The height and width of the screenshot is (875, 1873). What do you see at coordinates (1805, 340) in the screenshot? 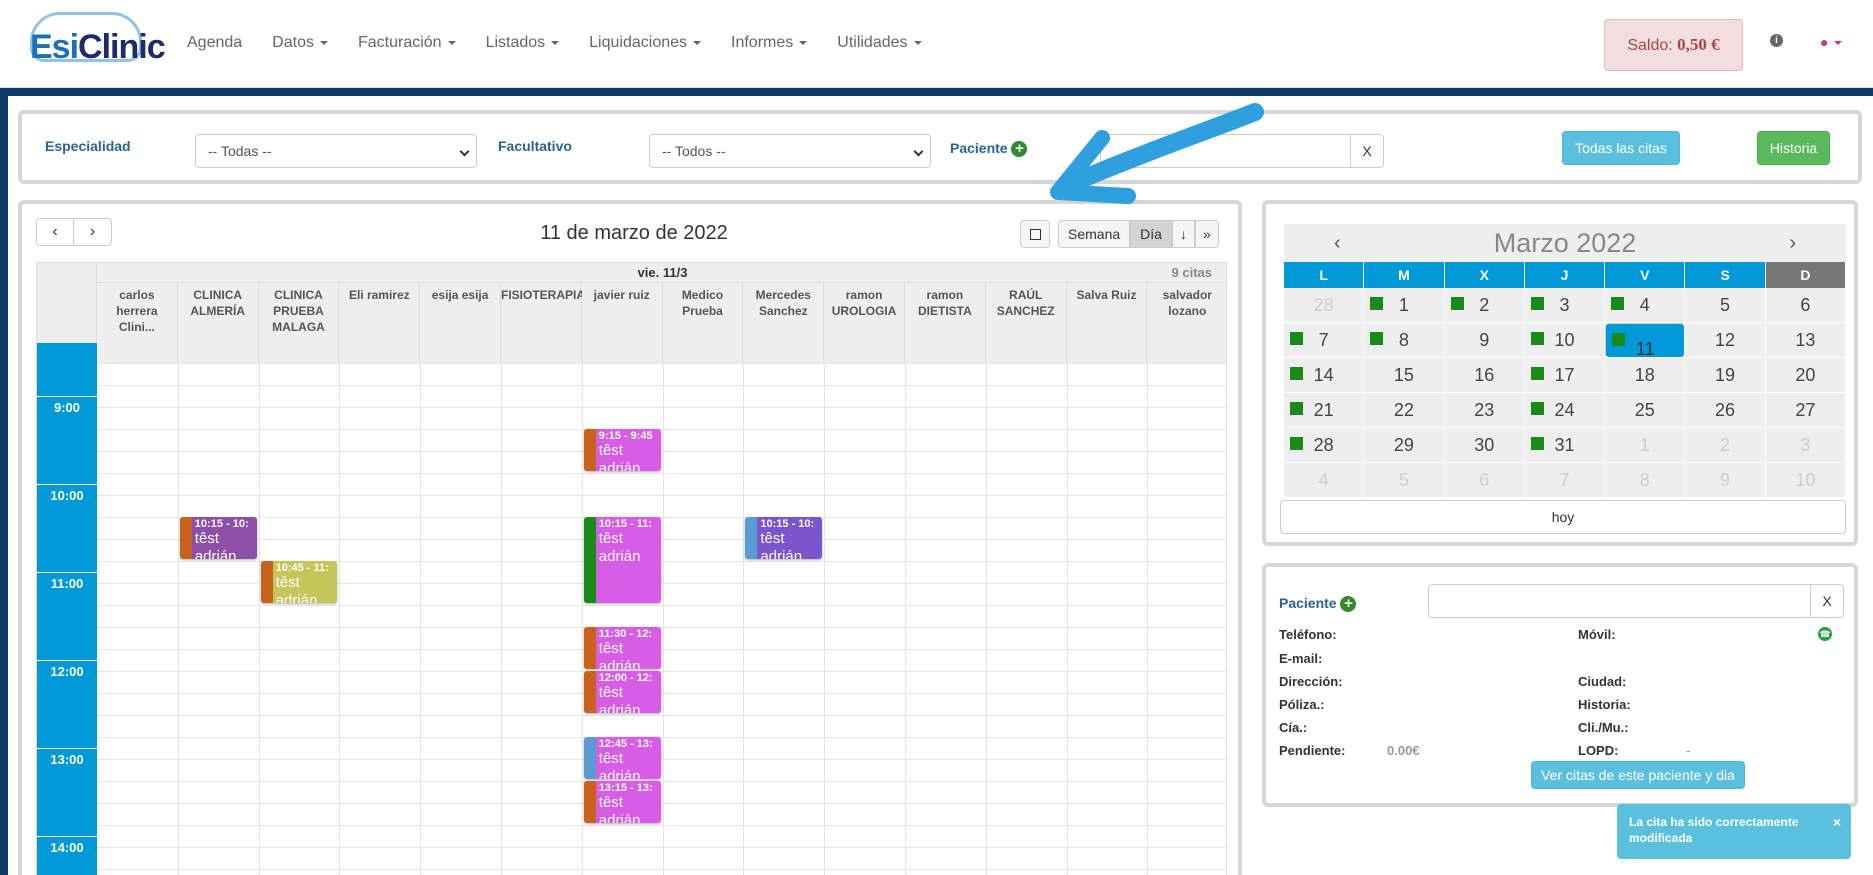
I see `day-cell: 13` at bounding box center [1805, 340].